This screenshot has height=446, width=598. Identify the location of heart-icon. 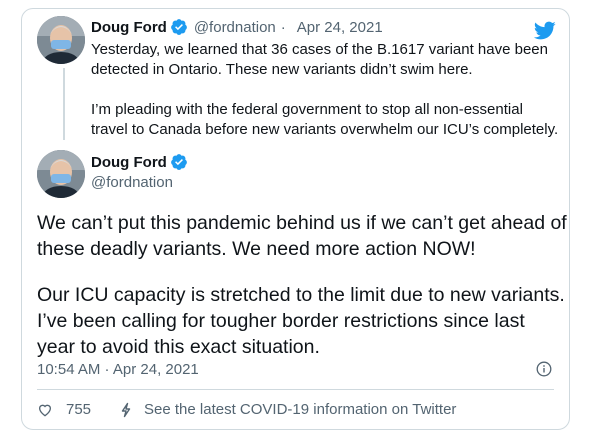
(45, 410).